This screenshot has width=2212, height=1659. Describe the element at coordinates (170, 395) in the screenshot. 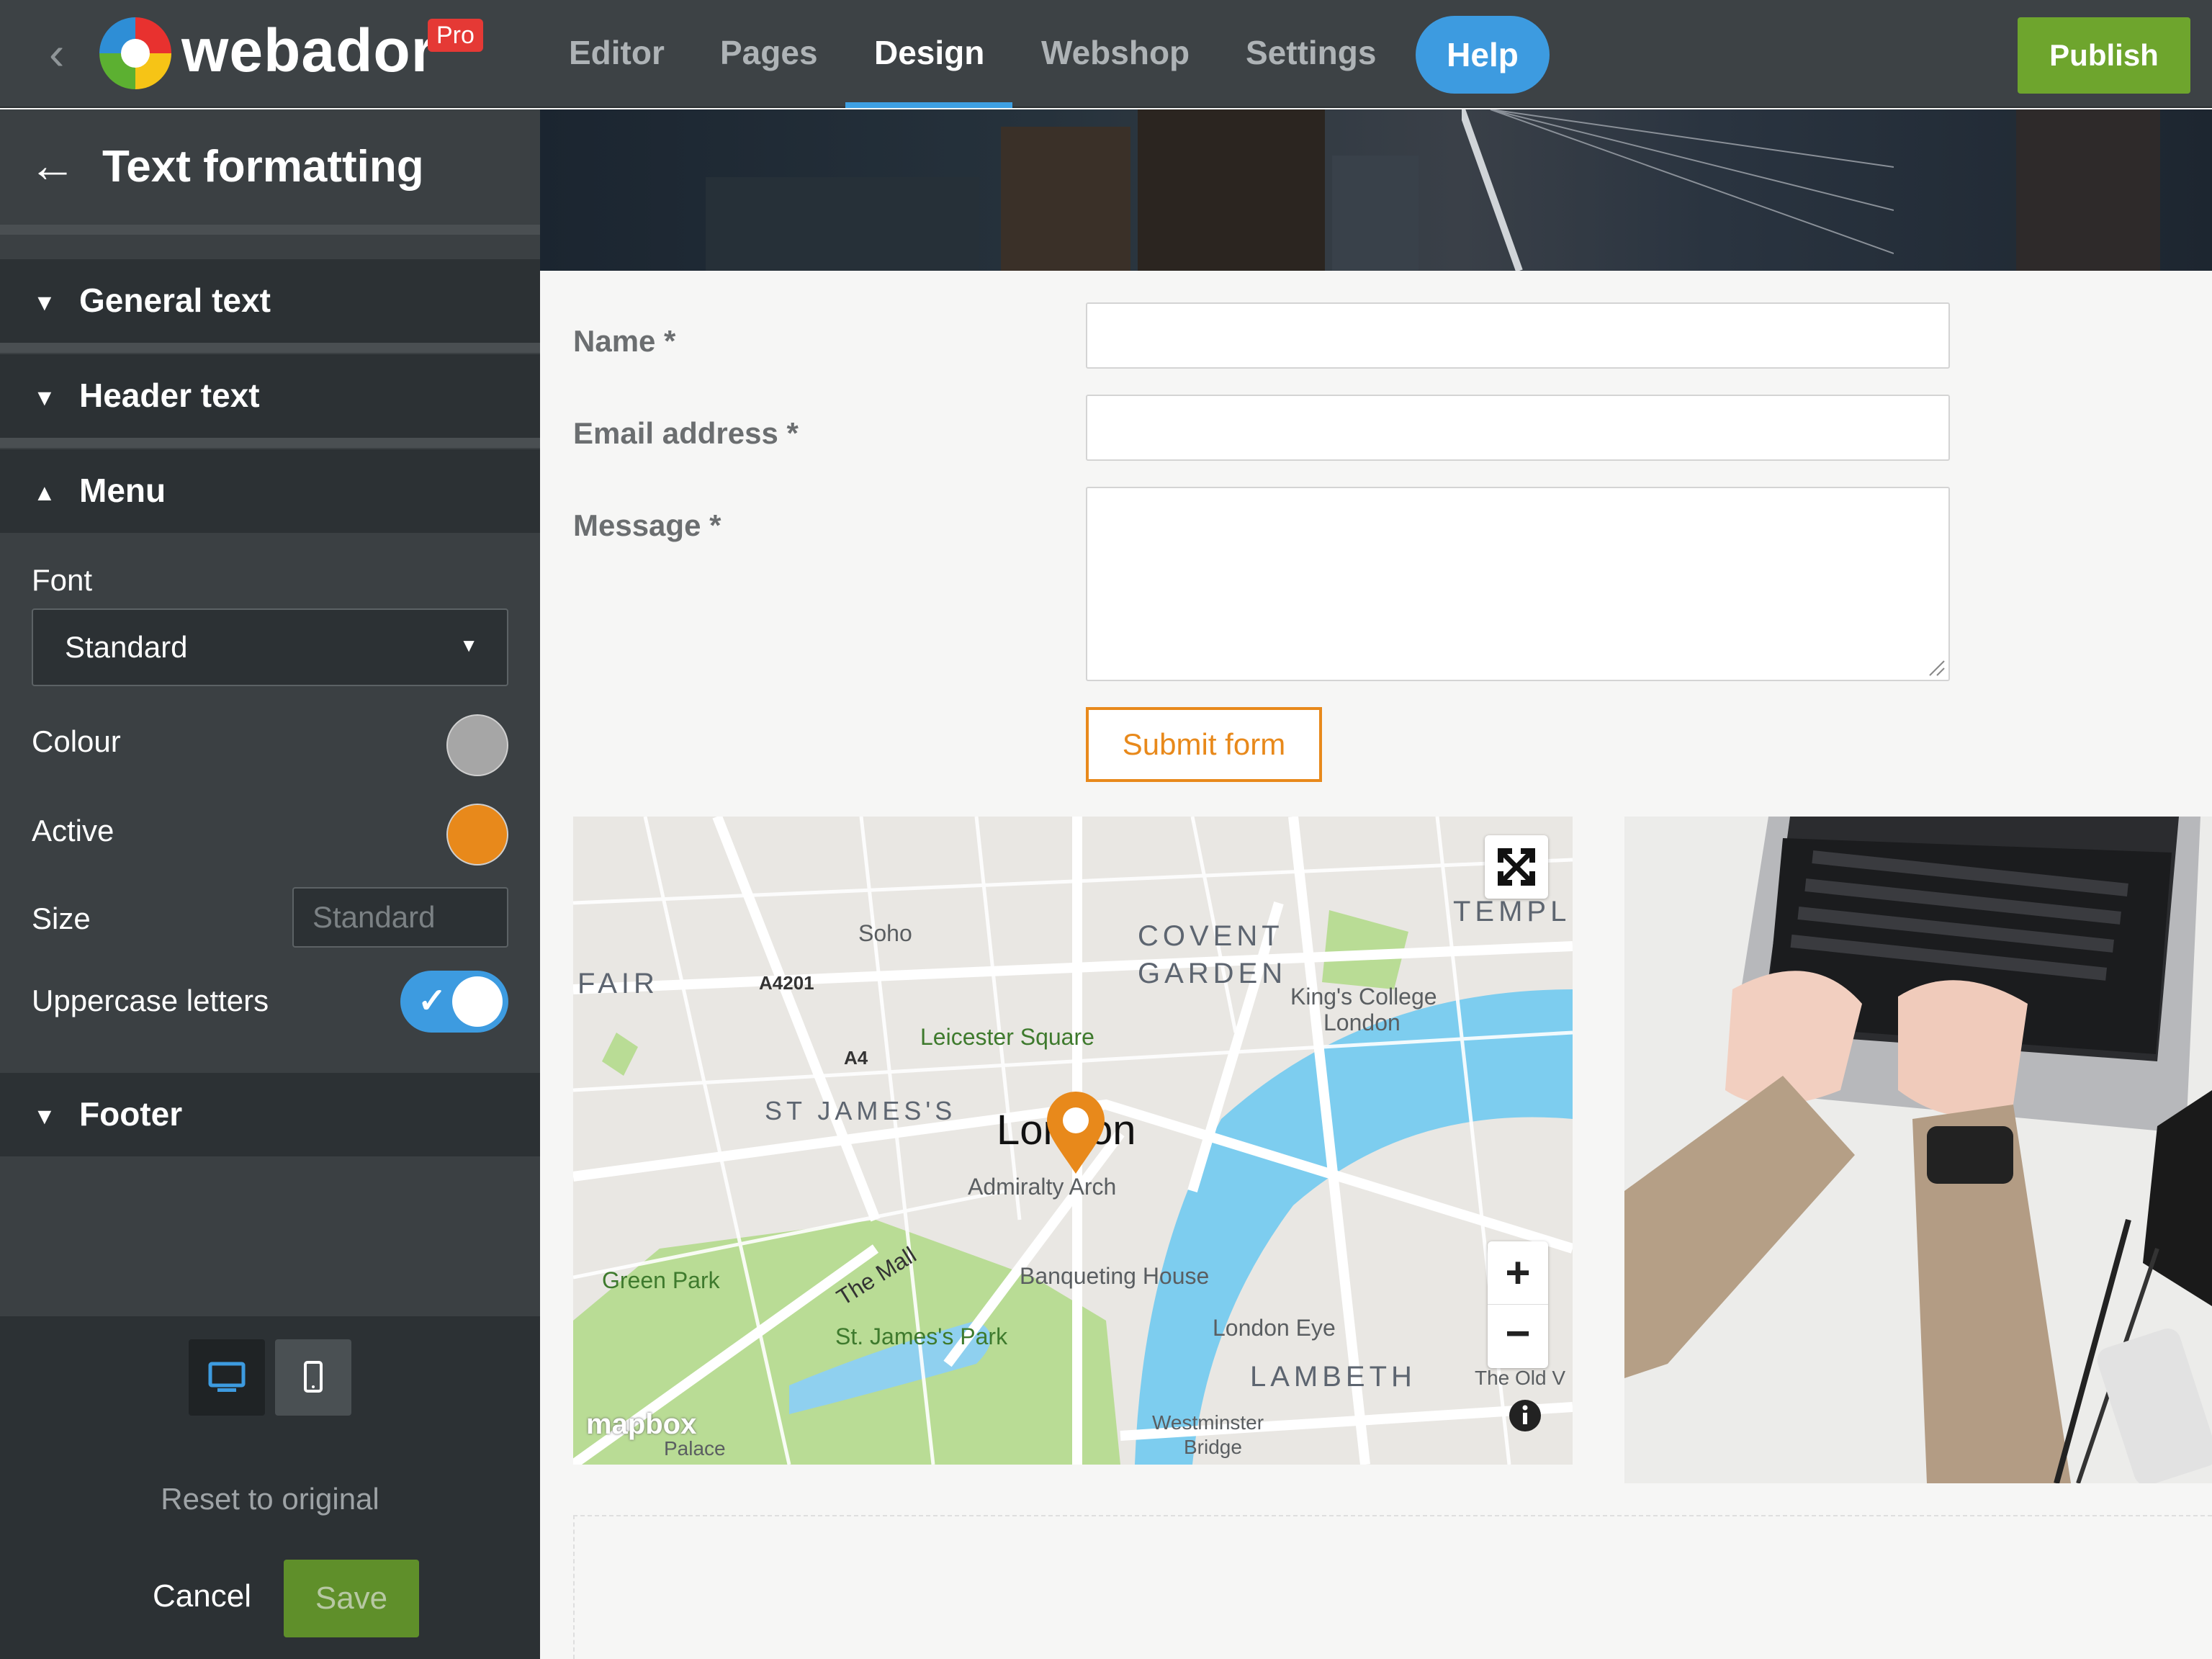

I see `section-label: Header text` at that location.